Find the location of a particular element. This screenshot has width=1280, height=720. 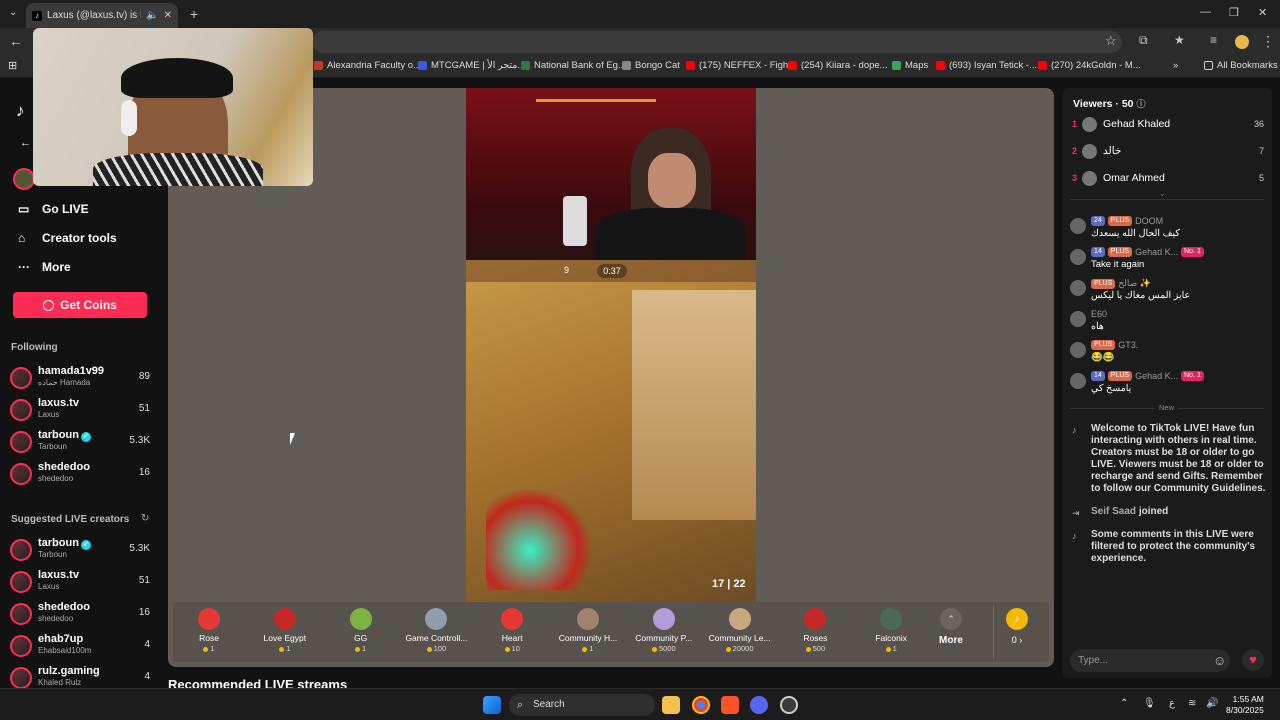

active-tab: ♪ Laxus (@laxus.tv) is LIVE - T 🔈 ✕ is located at coordinates (102, 15).